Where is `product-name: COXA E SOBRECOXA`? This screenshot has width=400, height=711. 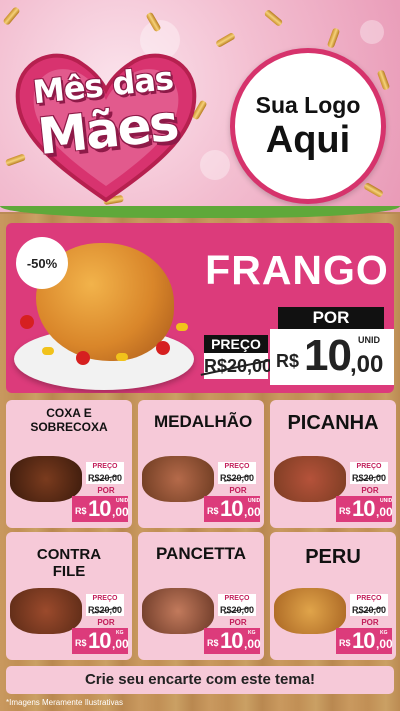
product-name: COXA E SOBRECOXA is located at coordinates (69, 420).